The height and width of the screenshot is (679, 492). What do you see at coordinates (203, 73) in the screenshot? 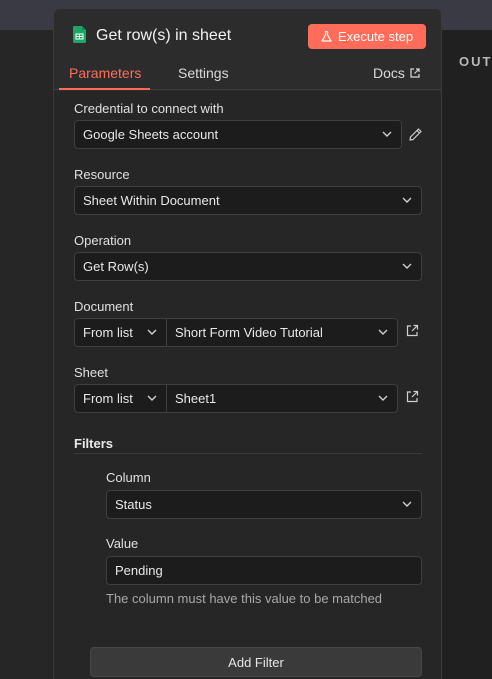
I see `tab-settings: Settings` at bounding box center [203, 73].